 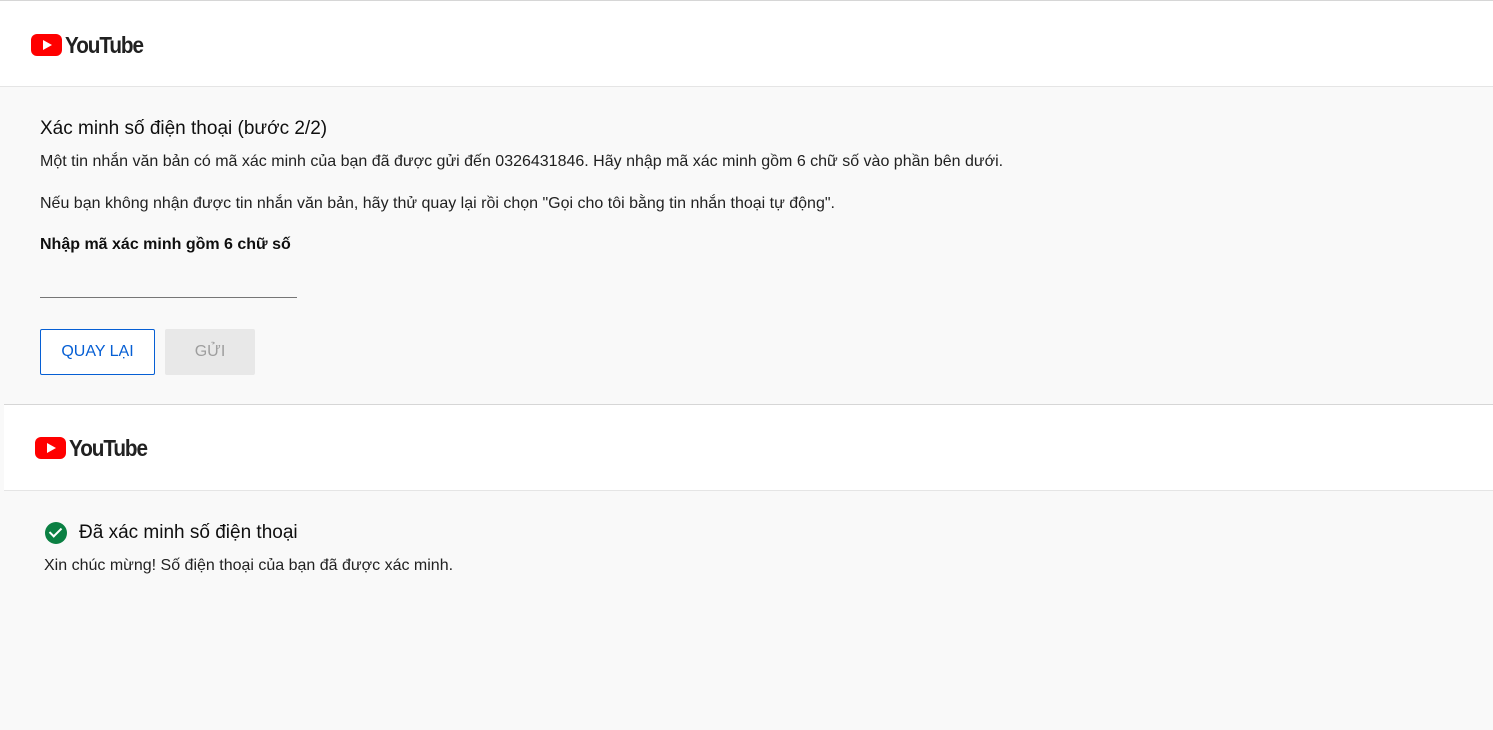 I want to click on back-button: QUAY LẠI, so click(x=97, y=352).